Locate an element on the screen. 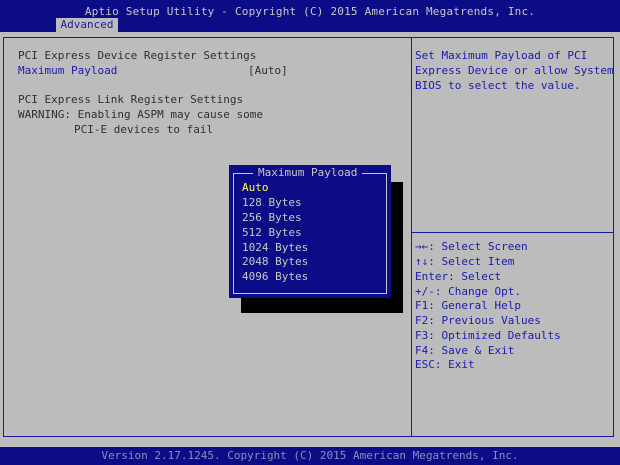  key-change-opt: +/-: Change Opt. is located at coordinates (468, 291).